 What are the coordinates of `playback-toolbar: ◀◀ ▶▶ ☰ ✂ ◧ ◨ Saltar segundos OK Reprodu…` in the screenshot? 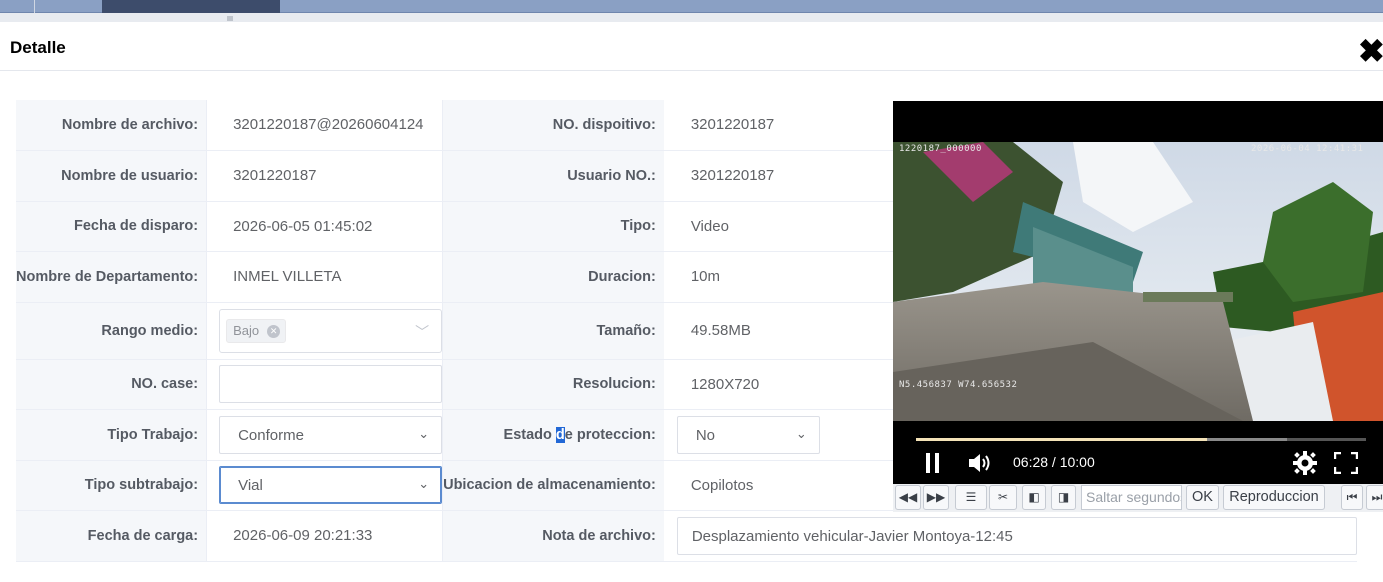 It's located at (1138, 498).